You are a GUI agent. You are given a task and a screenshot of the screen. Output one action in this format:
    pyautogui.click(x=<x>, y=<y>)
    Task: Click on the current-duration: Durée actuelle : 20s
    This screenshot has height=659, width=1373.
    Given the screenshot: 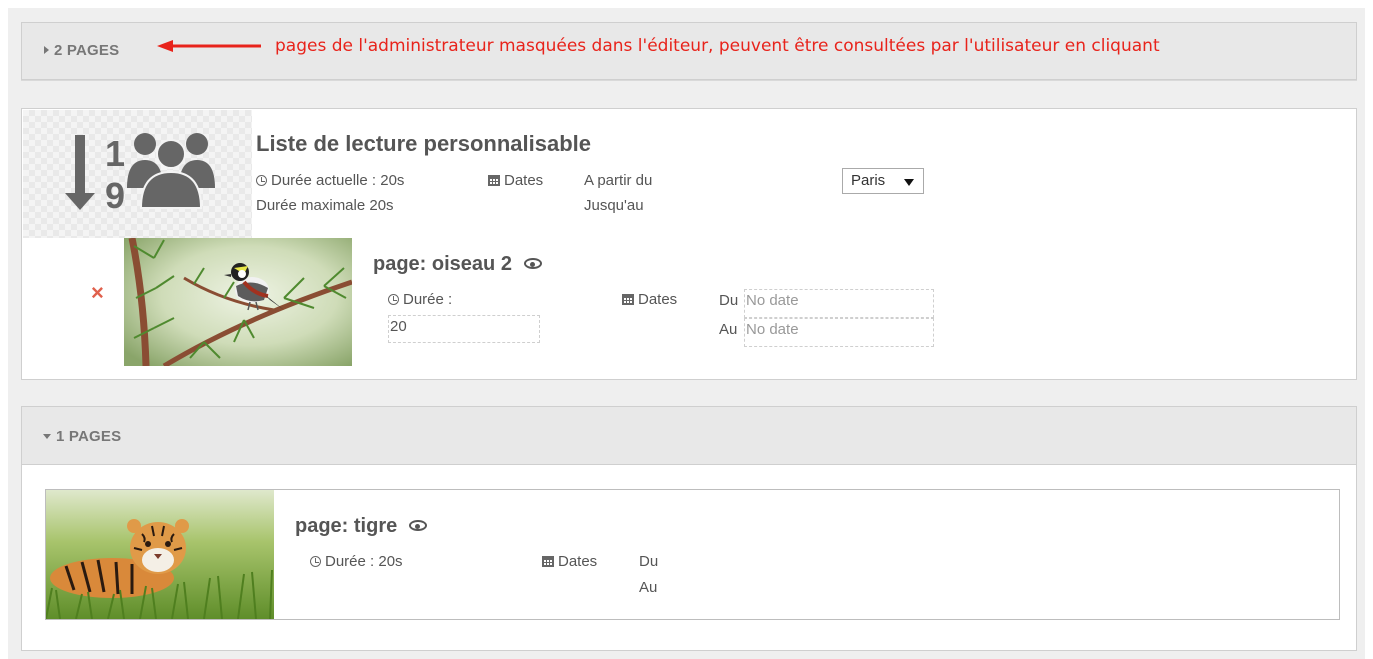 What is the action you would take?
    pyautogui.click(x=330, y=180)
    